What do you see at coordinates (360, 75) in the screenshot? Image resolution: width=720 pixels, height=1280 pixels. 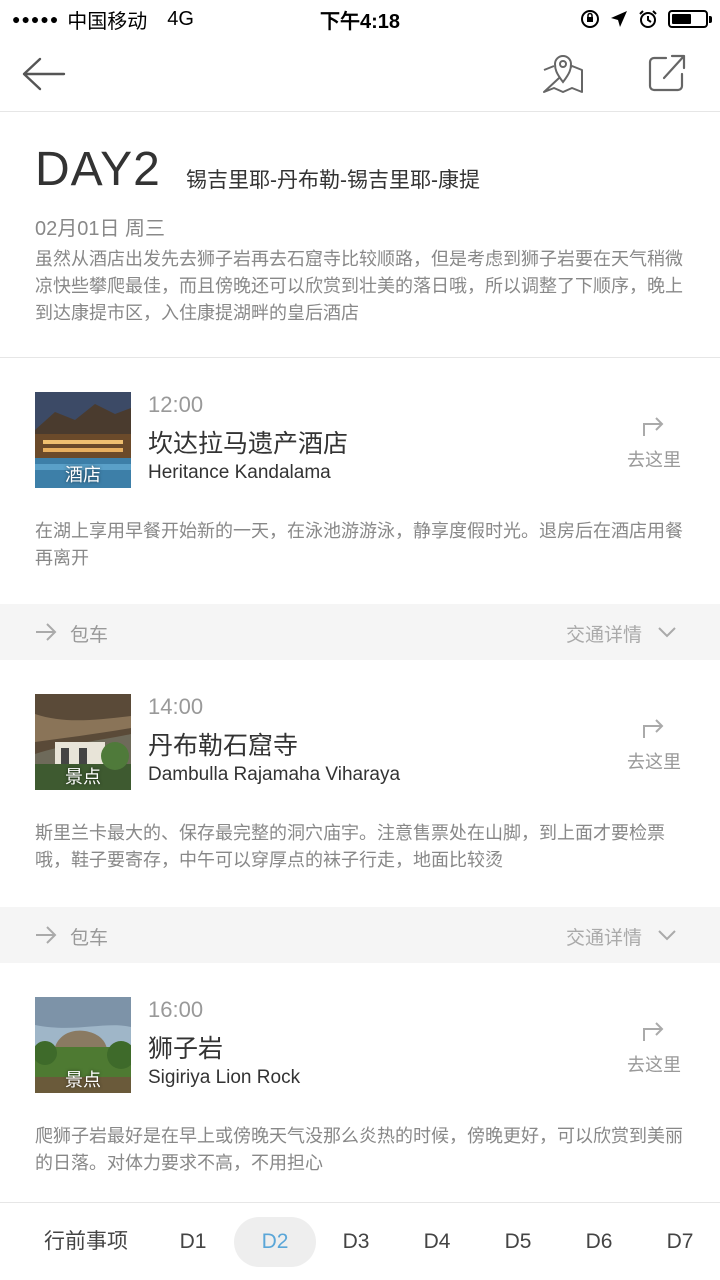 I see `nav-bar` at bounding box center [360, 75].